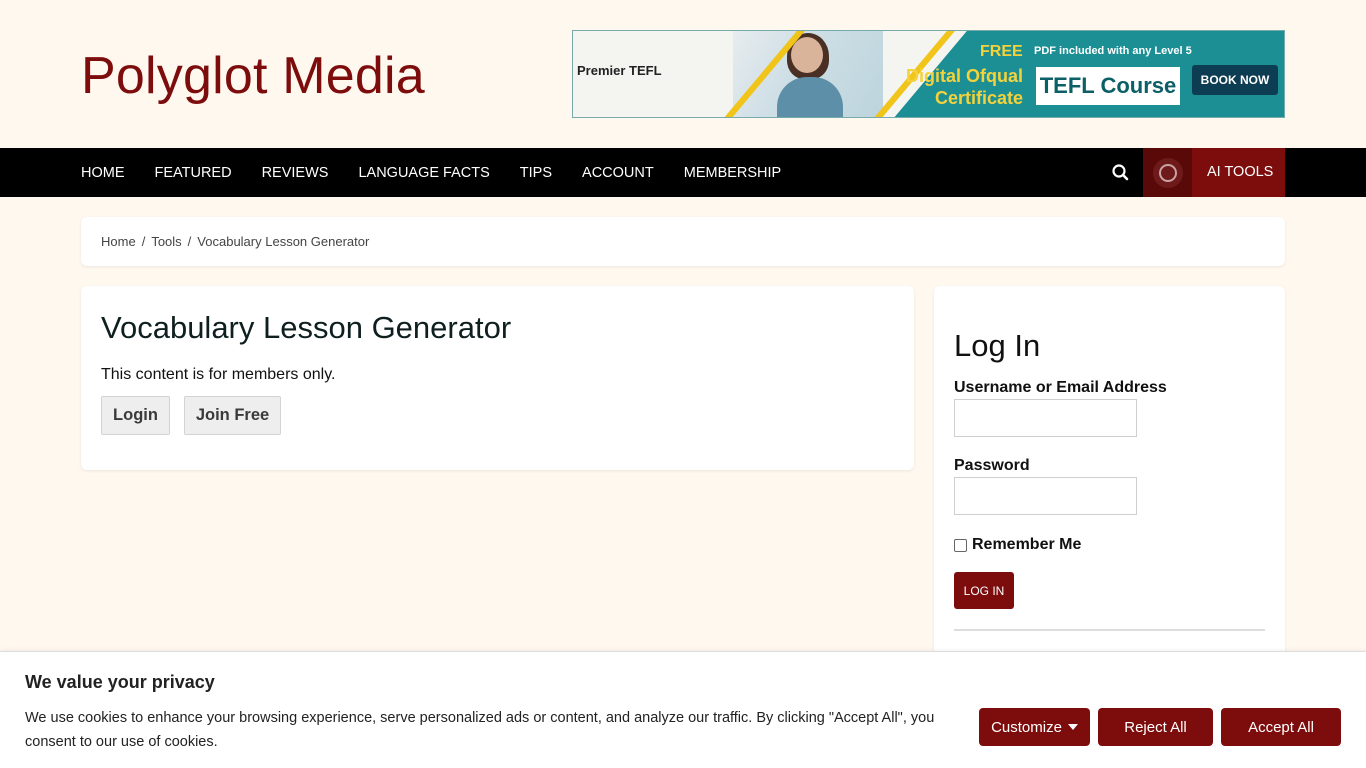 Image resolution: width=1366 pixels, height=768 pixels. I want to click on join-free-button: Join Free, so click(232, 415).